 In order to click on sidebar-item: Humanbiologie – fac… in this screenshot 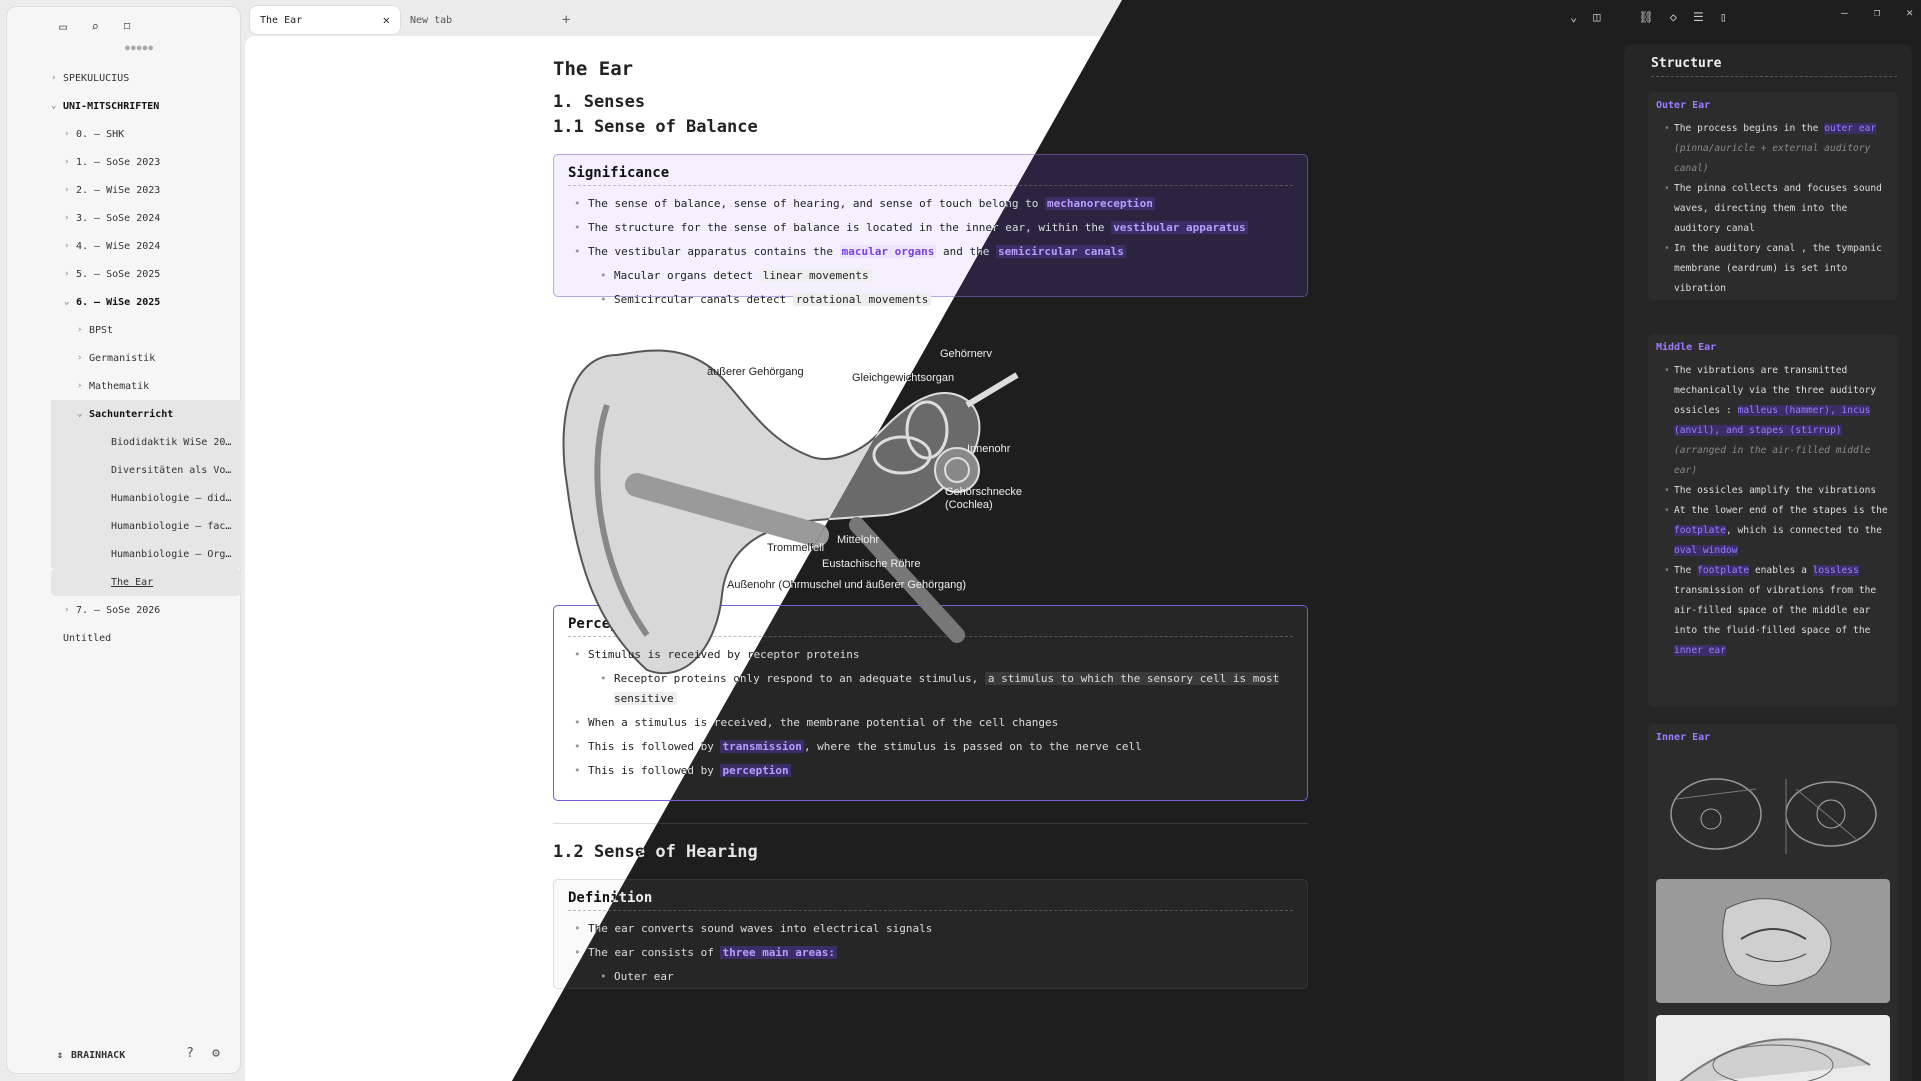, I will do `click(146, 526)`.